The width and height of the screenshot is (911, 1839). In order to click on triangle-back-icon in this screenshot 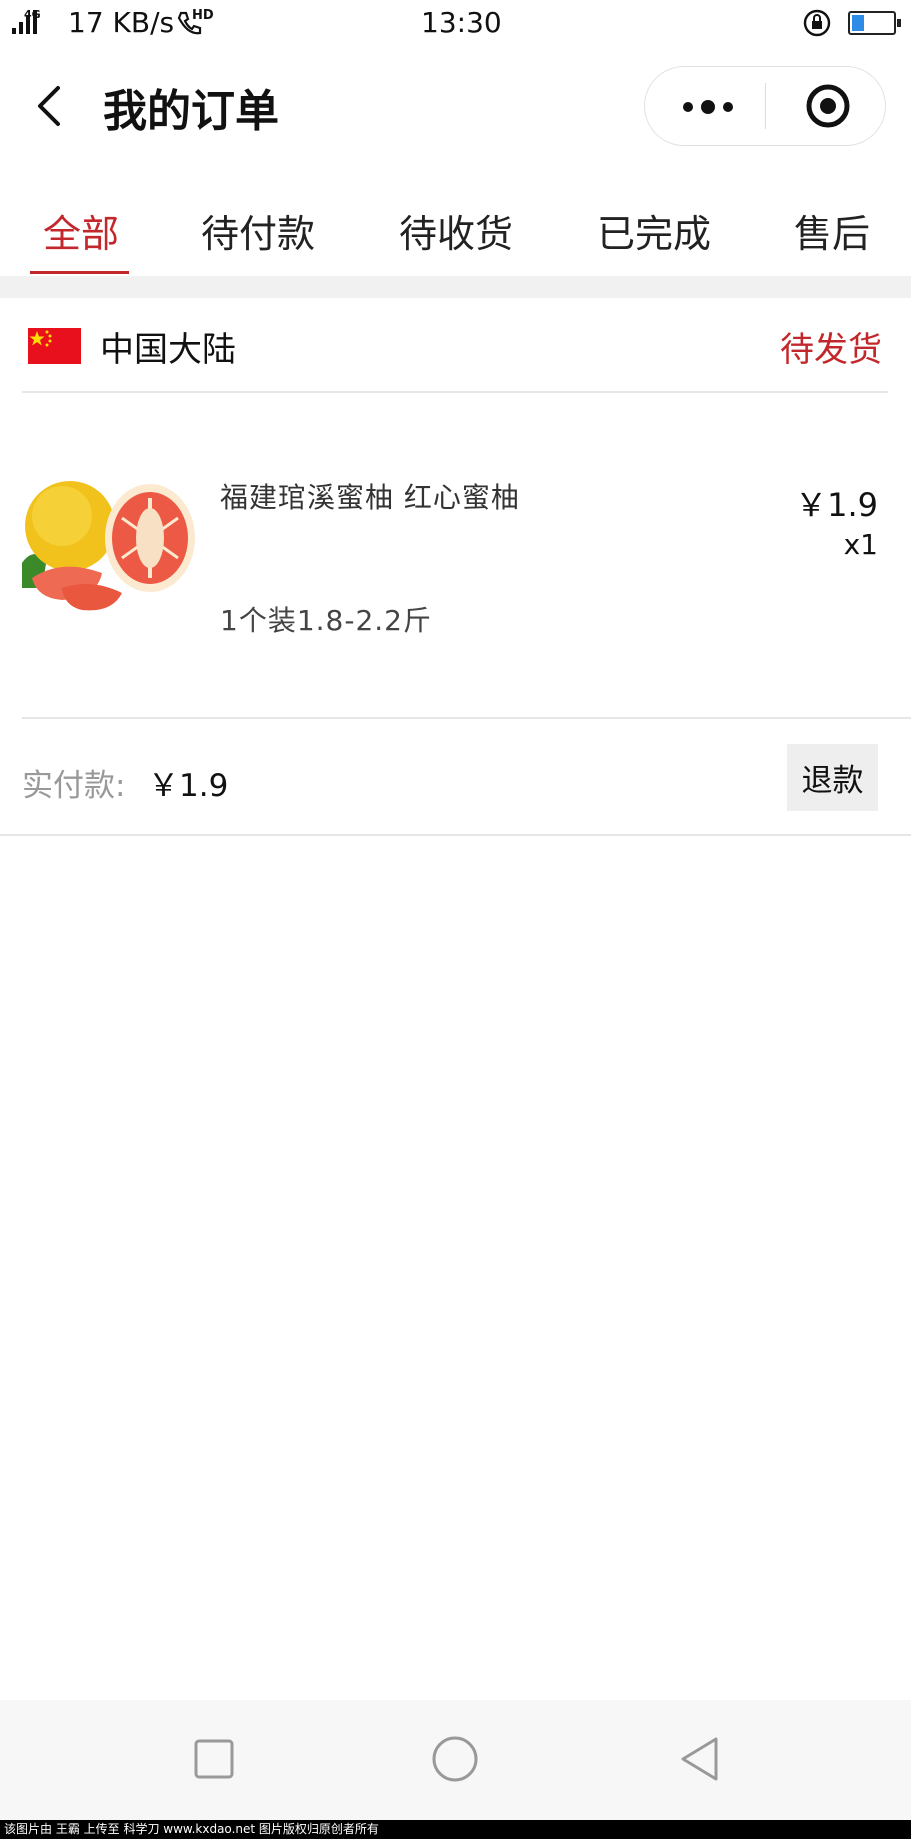, I will do `click(701, 1759)`.